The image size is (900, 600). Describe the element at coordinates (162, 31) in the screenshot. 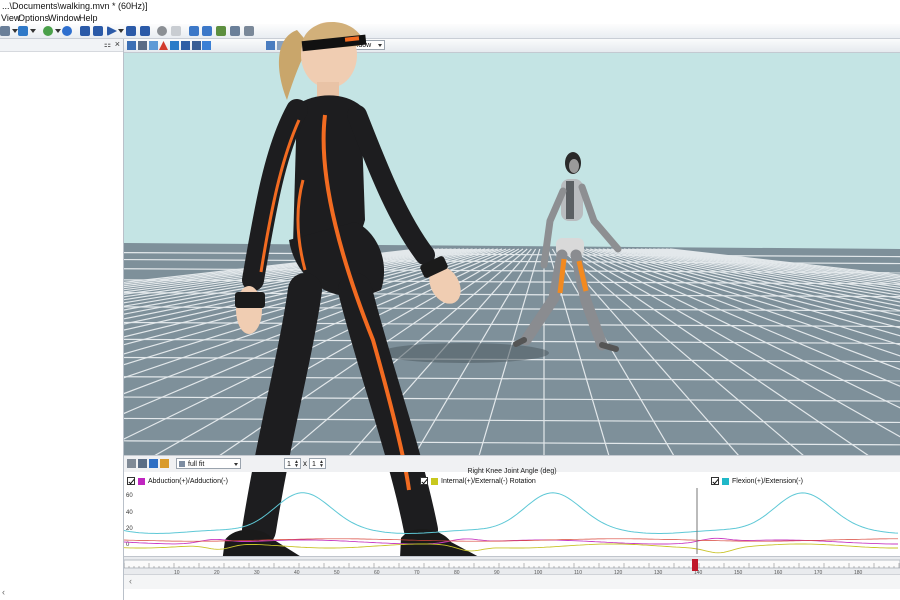

I see `record-icon` at that location.